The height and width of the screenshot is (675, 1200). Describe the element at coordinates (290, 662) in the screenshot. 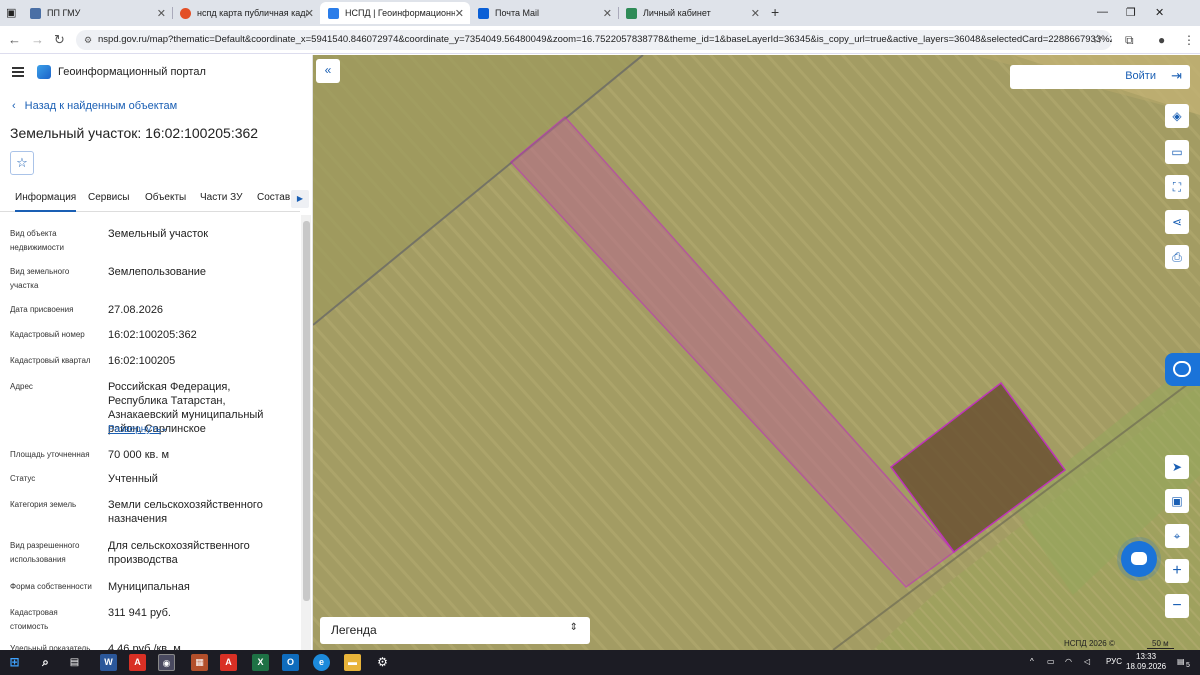

I see `outlook-icon: O` at that location.